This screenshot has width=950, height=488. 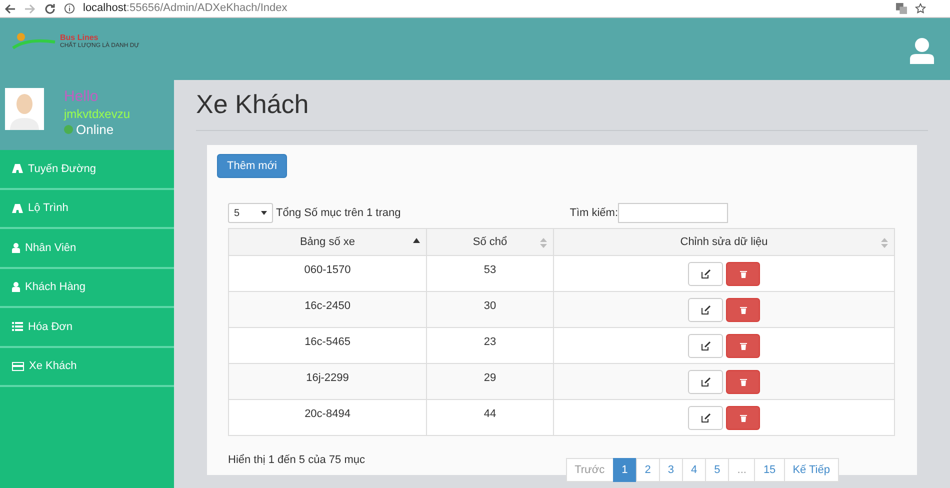 I want to click on table-cell: 44, so click(x=490, y=418).